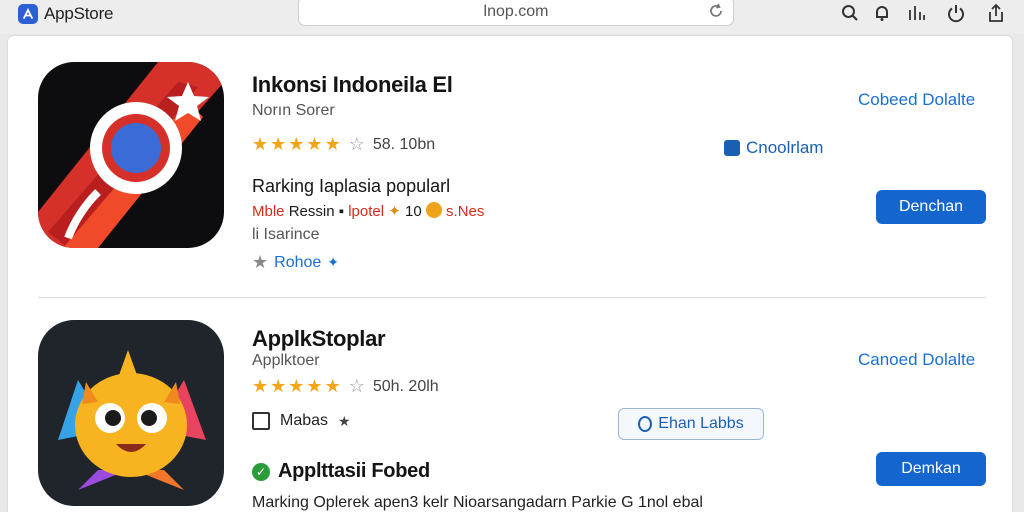  Describe the element at coordinates (351, 186) in the screenshot. I see `app-1-section-title: Rarking Iaplasia popularl` at that location.